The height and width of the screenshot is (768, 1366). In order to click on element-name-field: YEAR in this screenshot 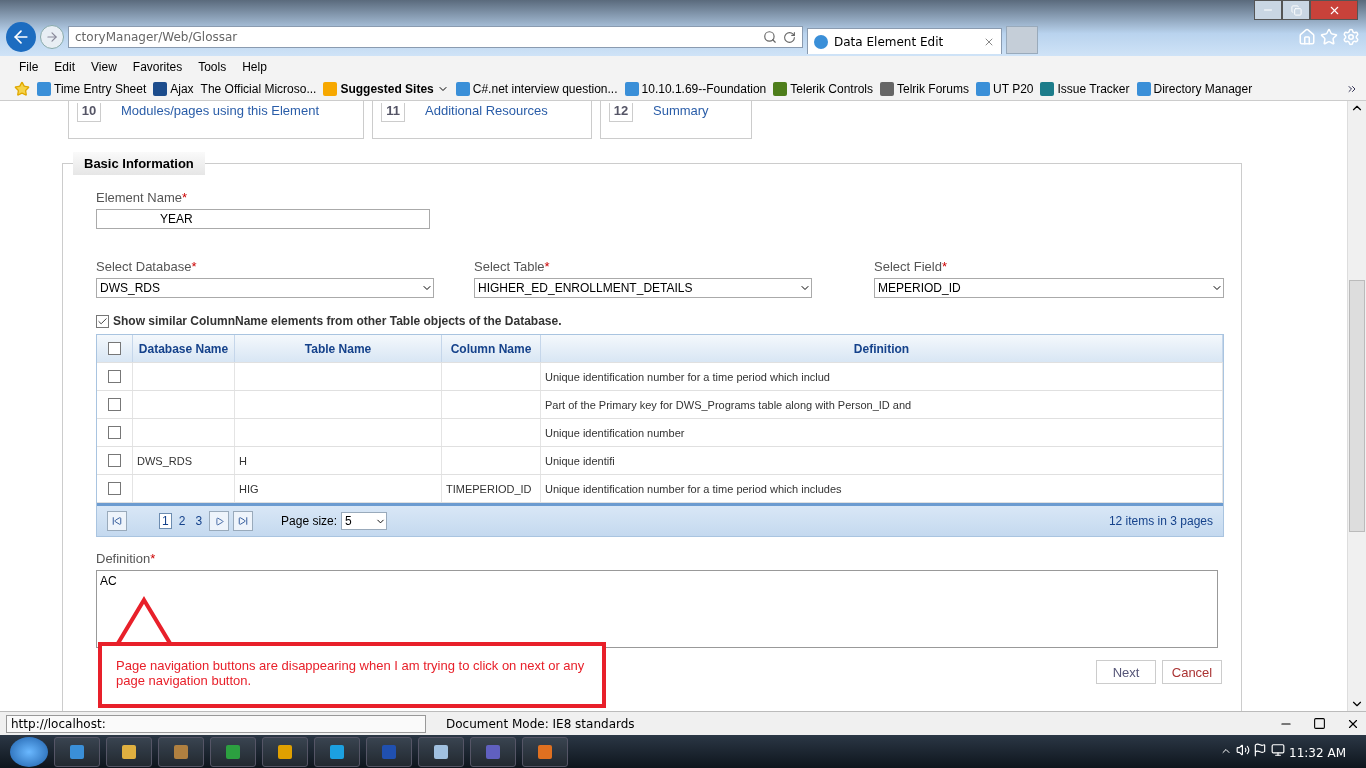, I will do `click(263, 219)`.